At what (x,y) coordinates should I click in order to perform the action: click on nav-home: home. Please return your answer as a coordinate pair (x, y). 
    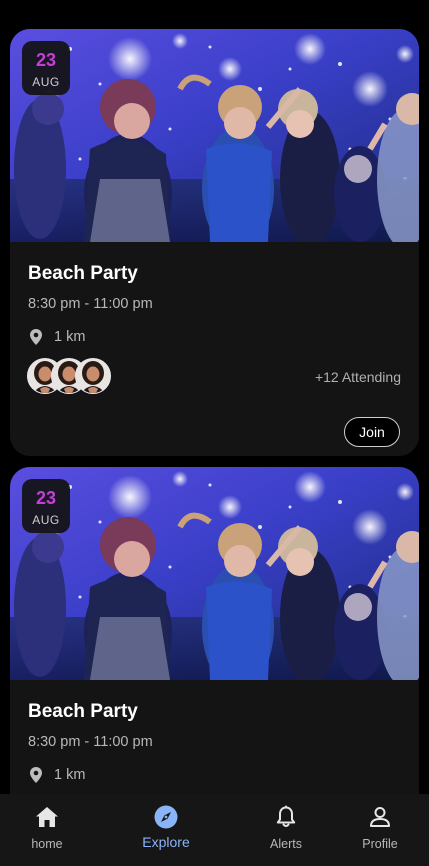
    Looking at the image, I should click on (47, 830).